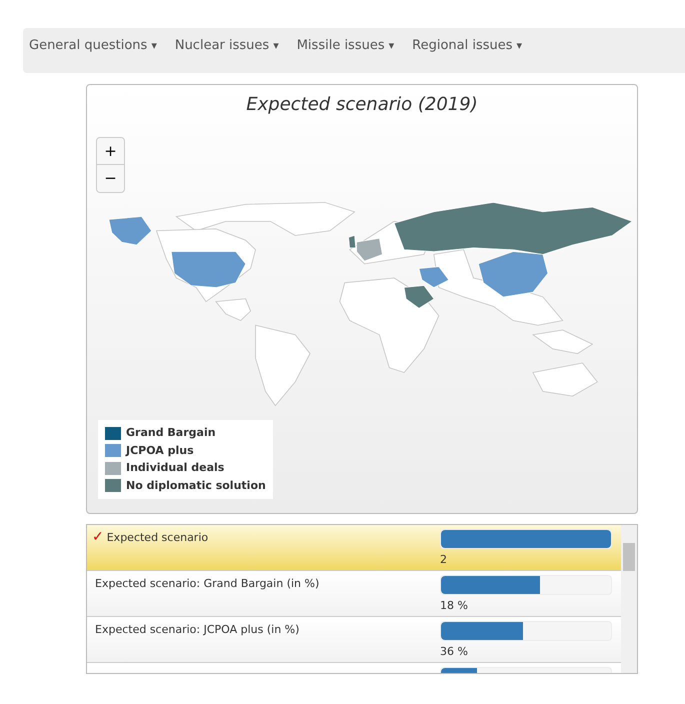 Image resolution: width=685 pixels, height=704 pixels. I want to click on menu-dropdown: Regional issues ▾, so click(467, 46).